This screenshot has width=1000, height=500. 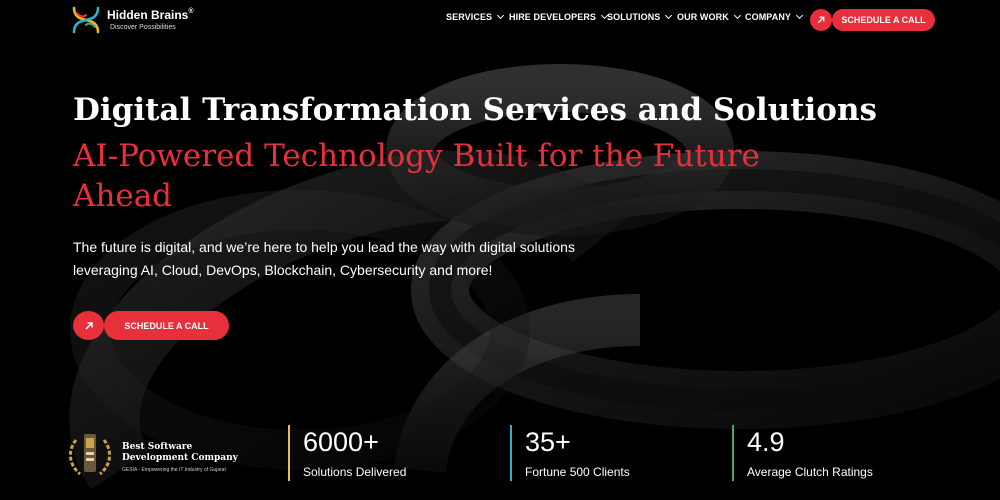 What do you see at coordinates (341, 442) in the screenshot?
I see `stat-value: 6000+` at bounding box center [341, 442].